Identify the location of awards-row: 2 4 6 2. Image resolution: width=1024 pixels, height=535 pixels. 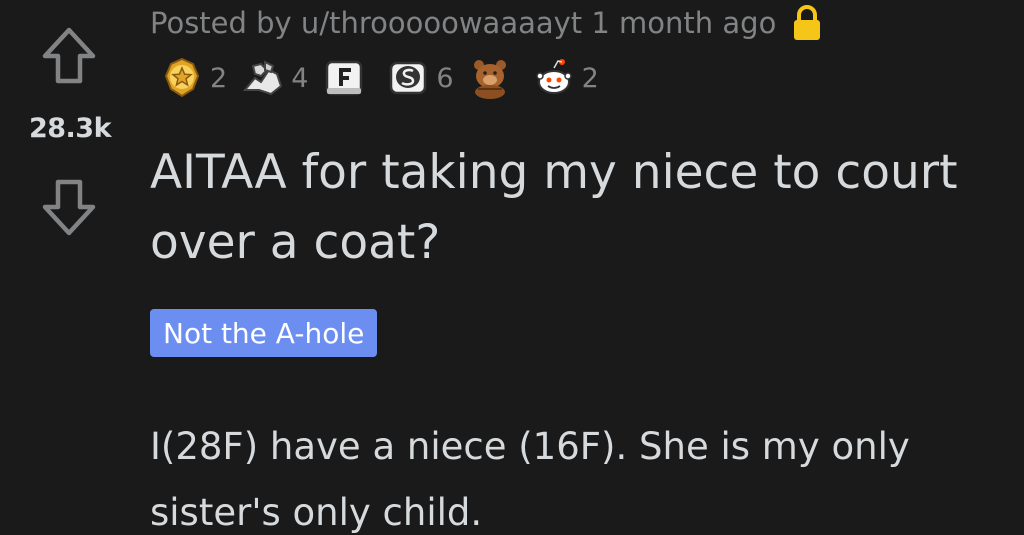
(386, 78).